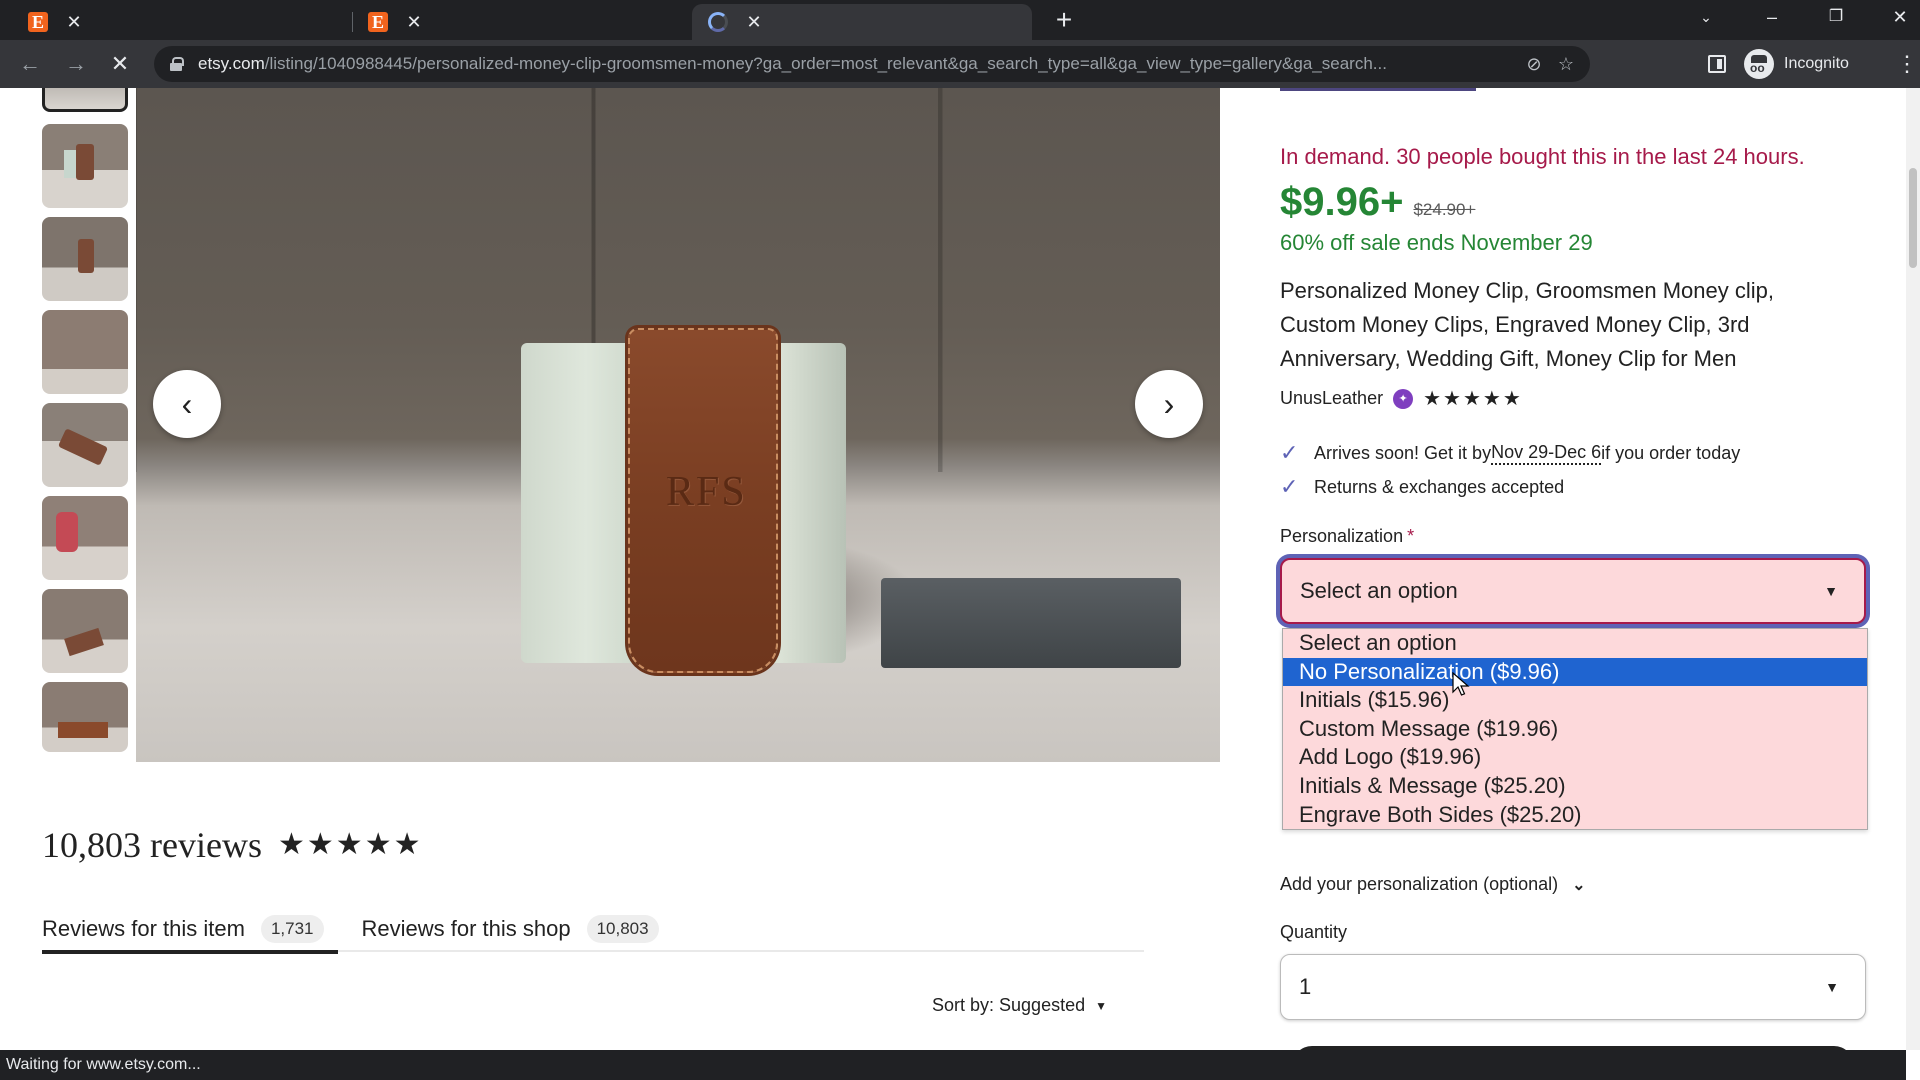  What do you see at coordinates (1575, 815) in the screenshot?
I see `option-engrave-both-sides: Engrave Both Sides ($25.20)` at bounding box center [1575, 815].